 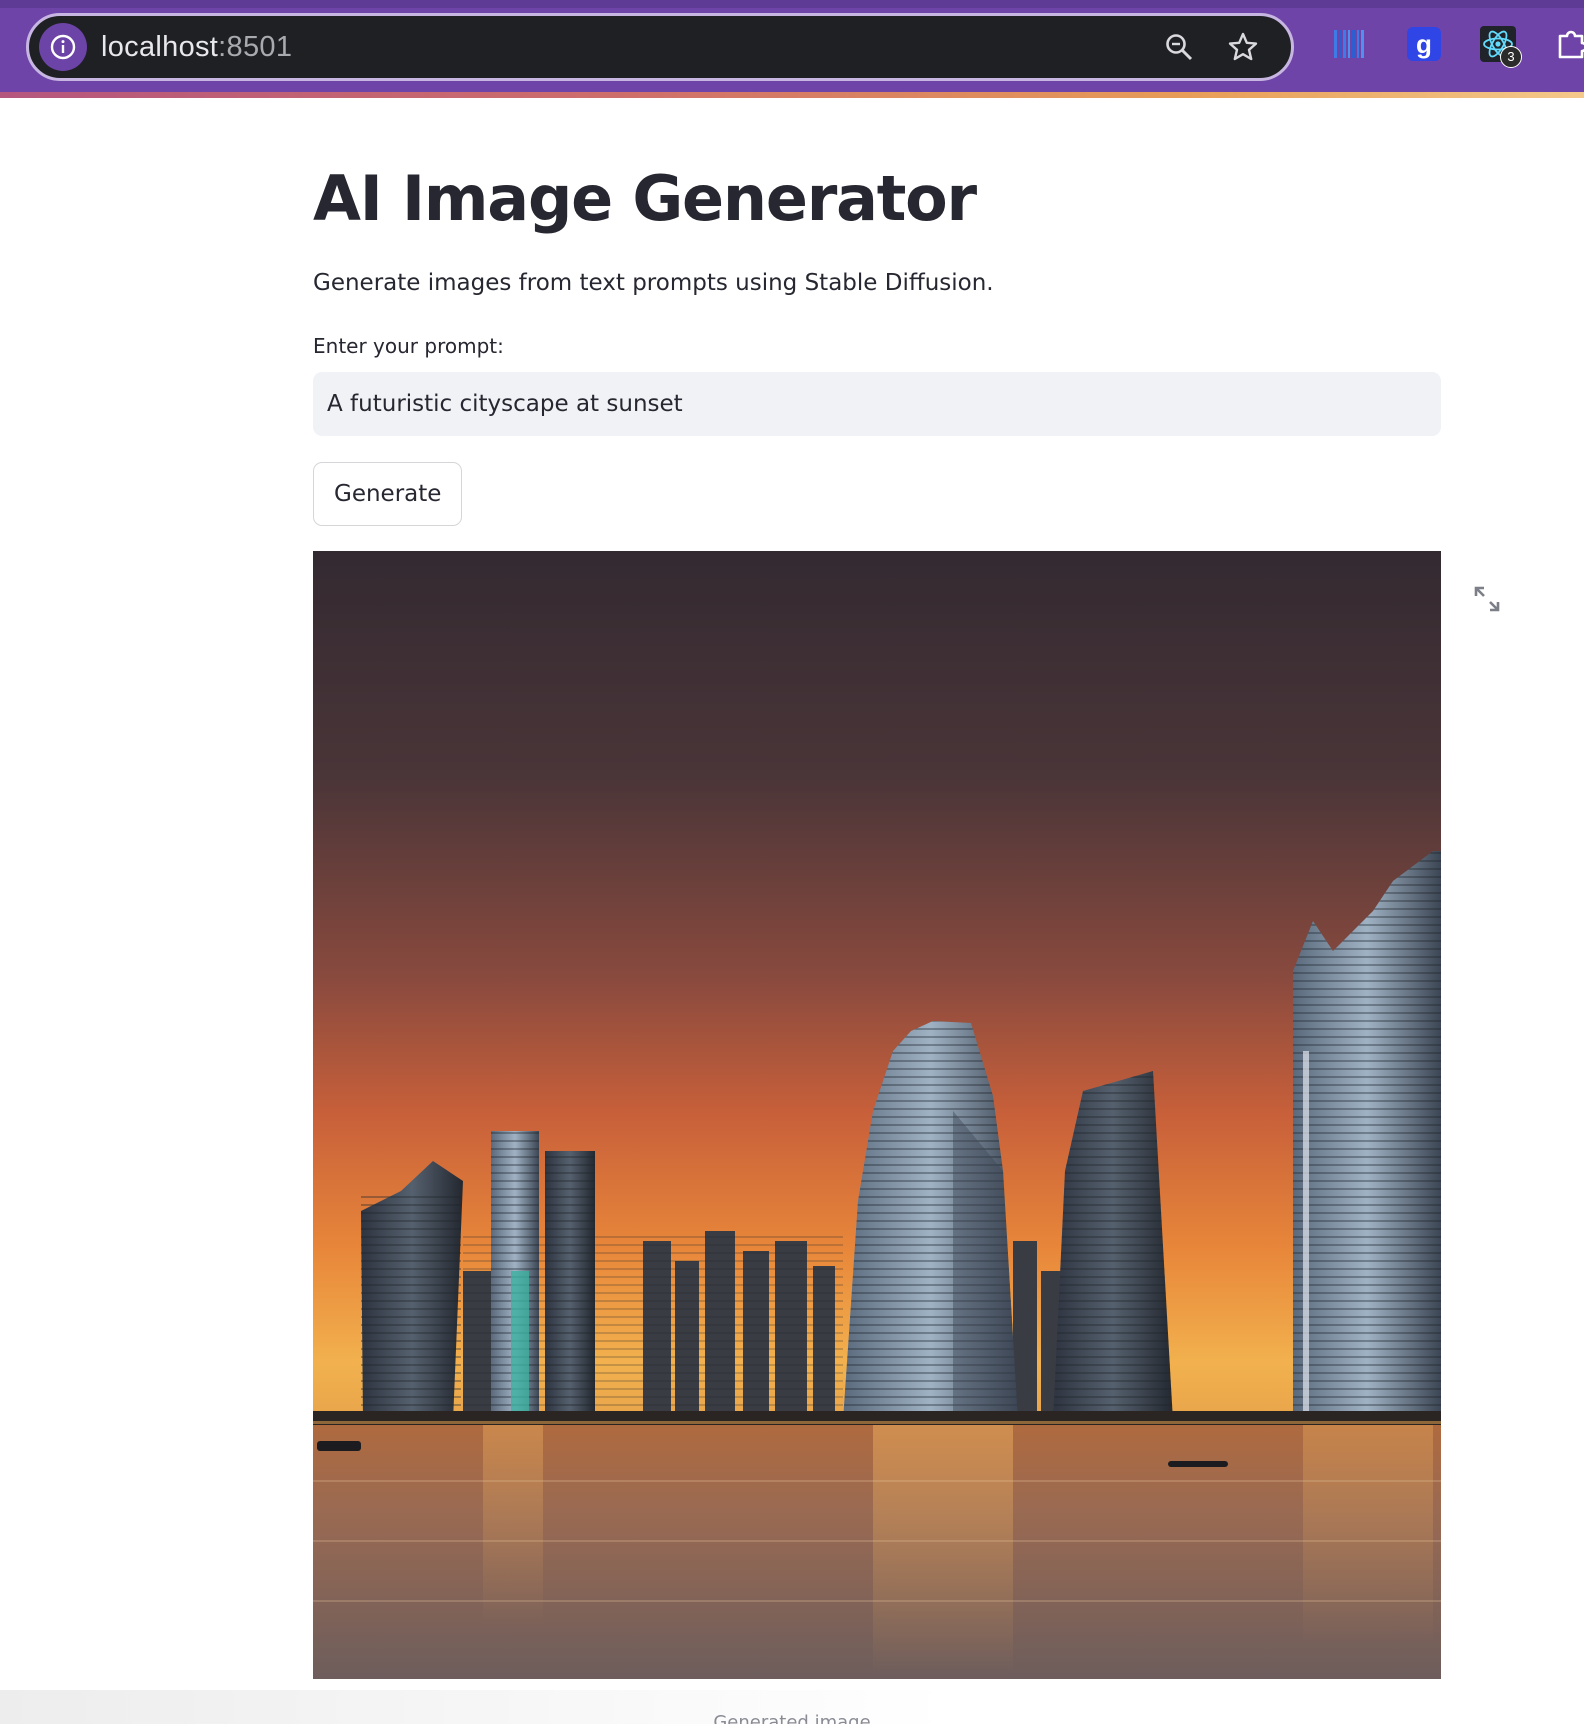 I want to click on site-info-button, so click(x=63, y=47).